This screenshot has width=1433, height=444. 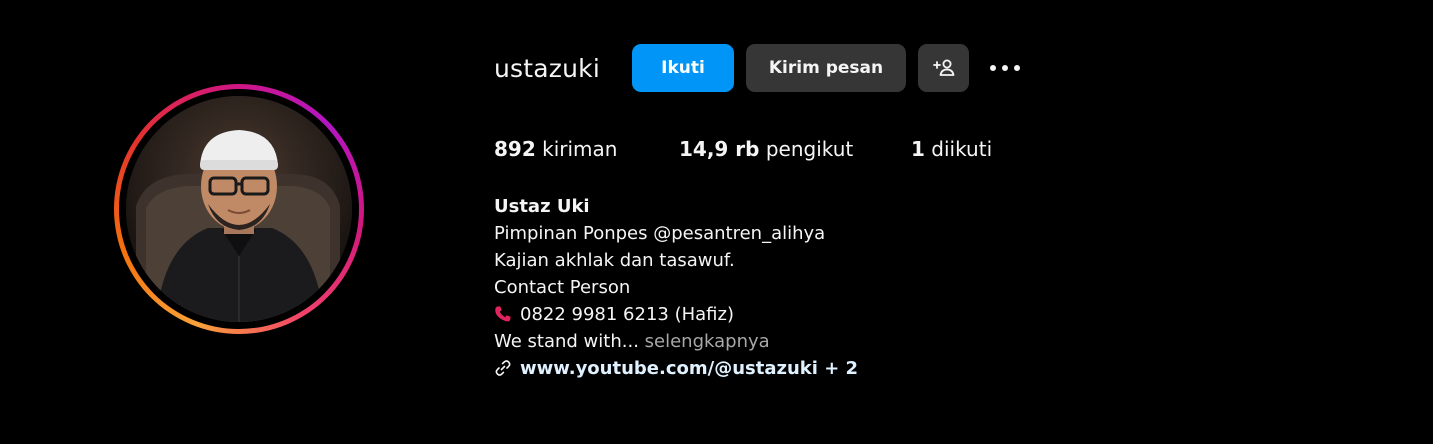 I want to click on person-add-icon, so click(x=944, y=67).